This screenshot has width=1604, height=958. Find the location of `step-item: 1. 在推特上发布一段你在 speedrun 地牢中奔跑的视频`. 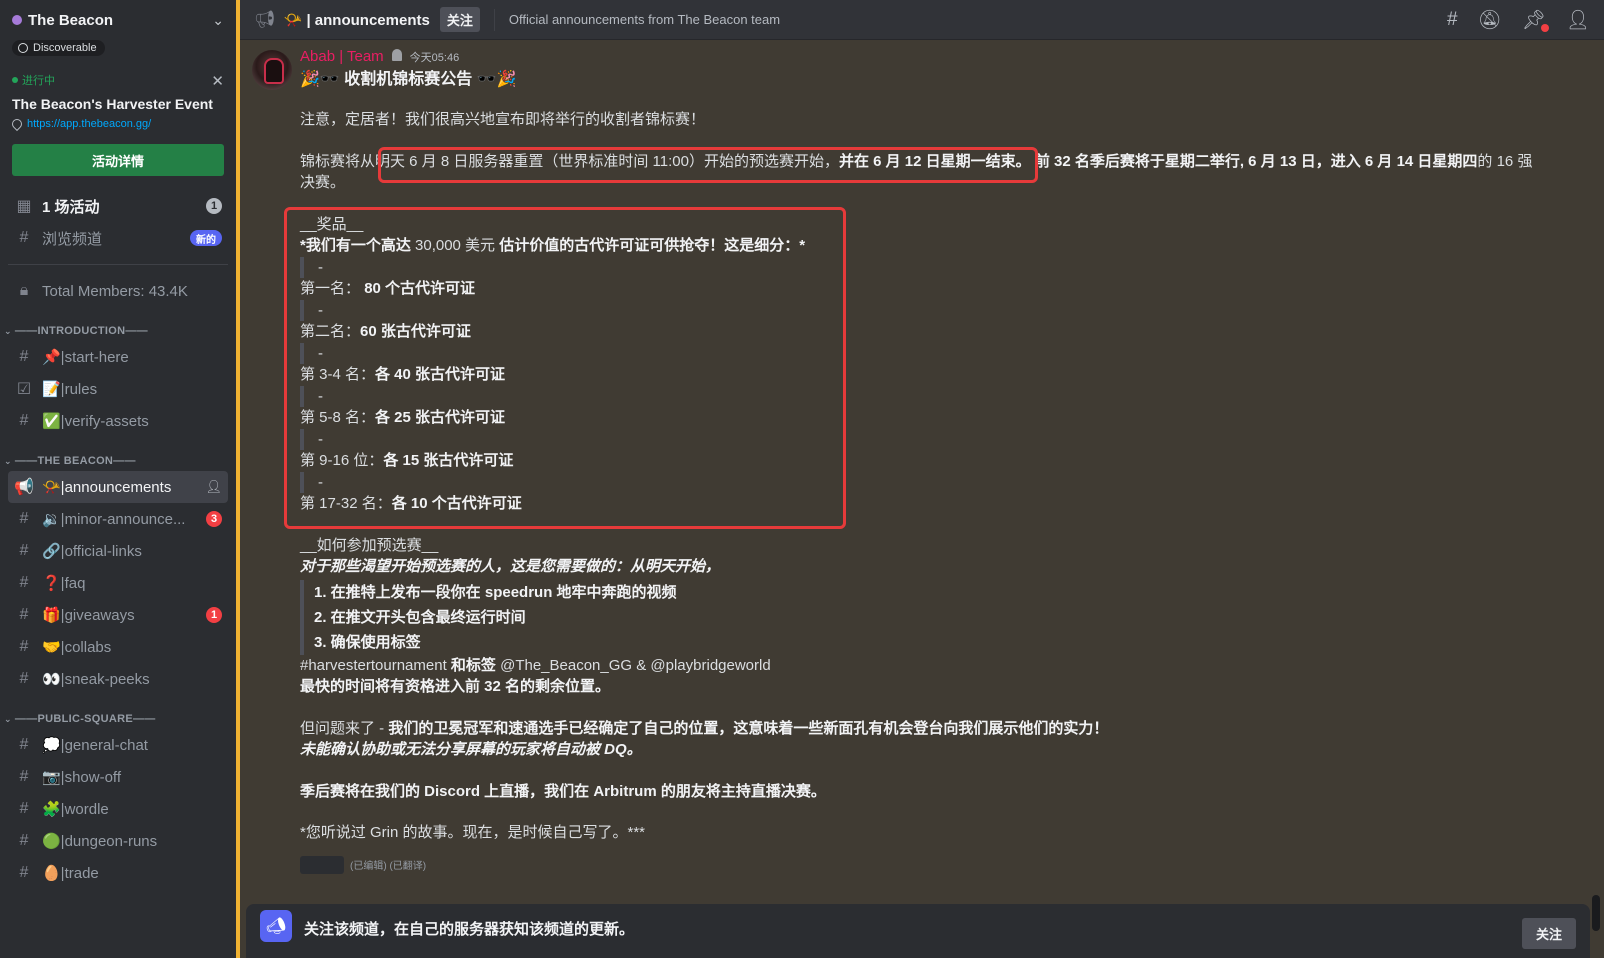

step-item: 1. 在推特上发布一段你在 speedrun 地牢中奔跑的视频 is located at coordinates (495, 592).